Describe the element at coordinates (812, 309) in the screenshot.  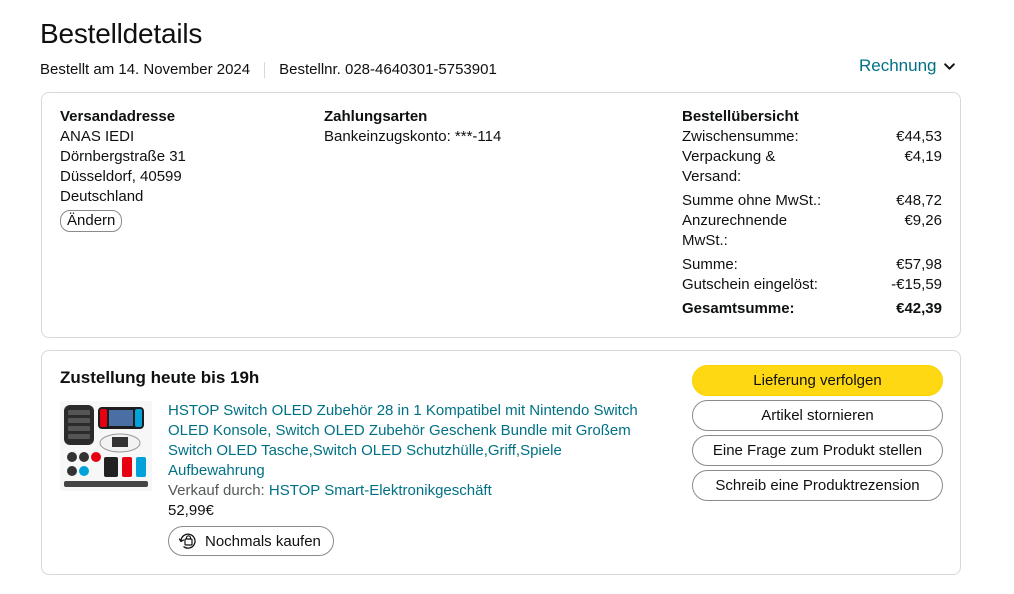
I see `overview-row-total: Gesamtsumme: €42,39` at that location.